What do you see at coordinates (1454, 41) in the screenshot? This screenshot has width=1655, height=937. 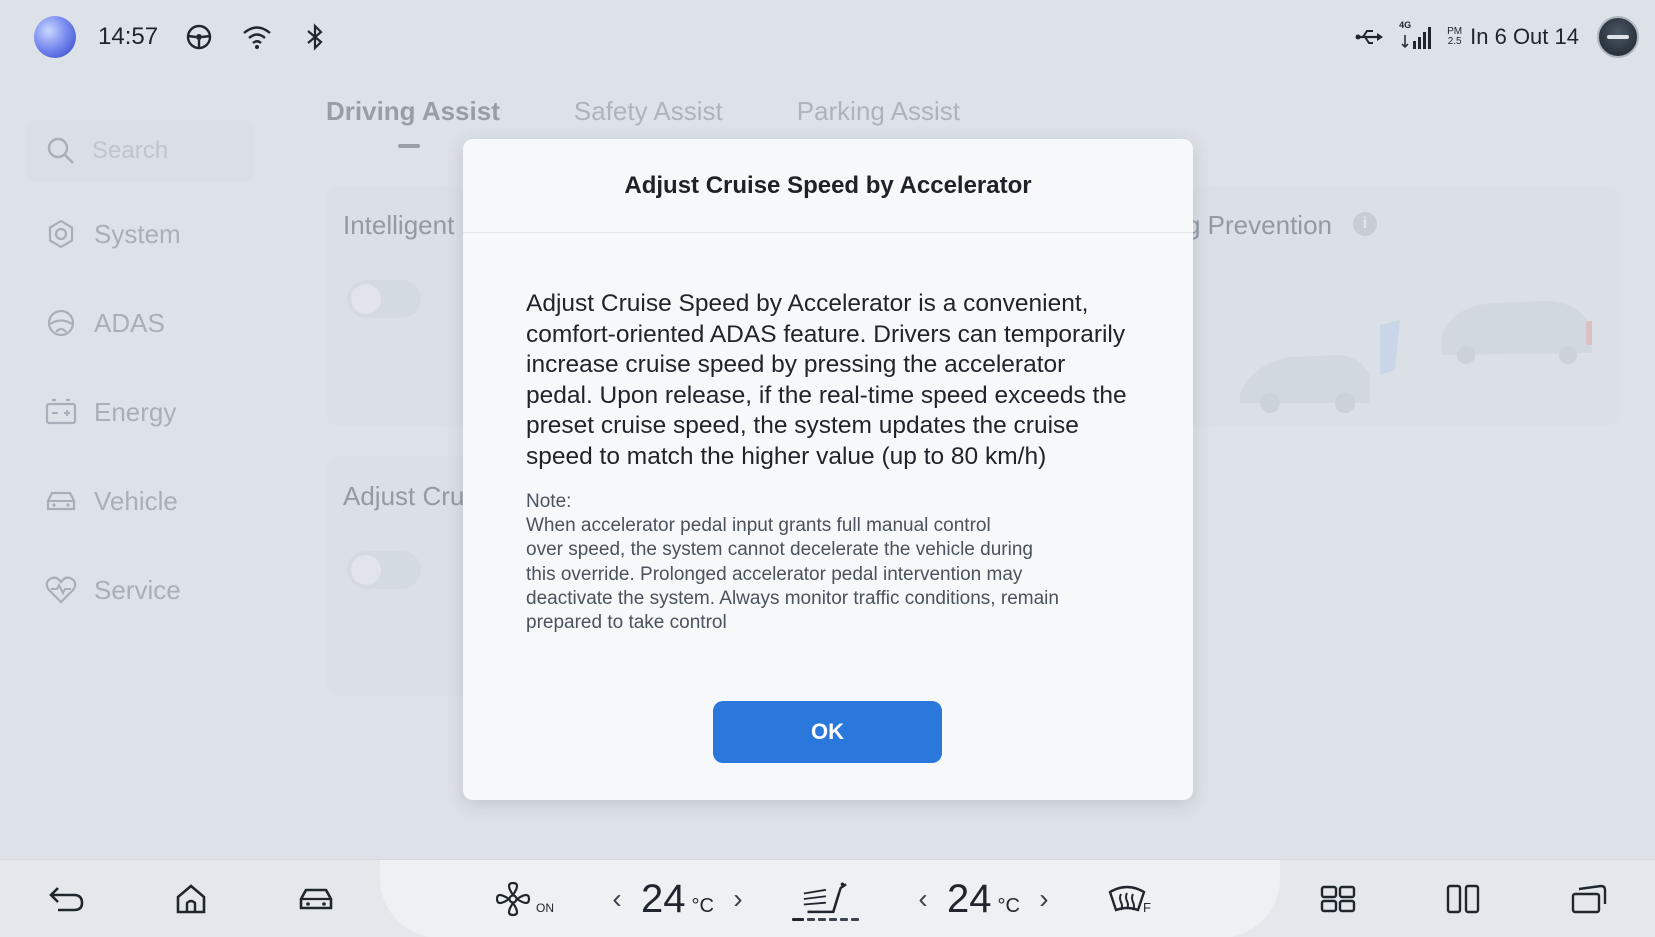 I see `pm-value: 2.5` at bounding box center [1454, 41].